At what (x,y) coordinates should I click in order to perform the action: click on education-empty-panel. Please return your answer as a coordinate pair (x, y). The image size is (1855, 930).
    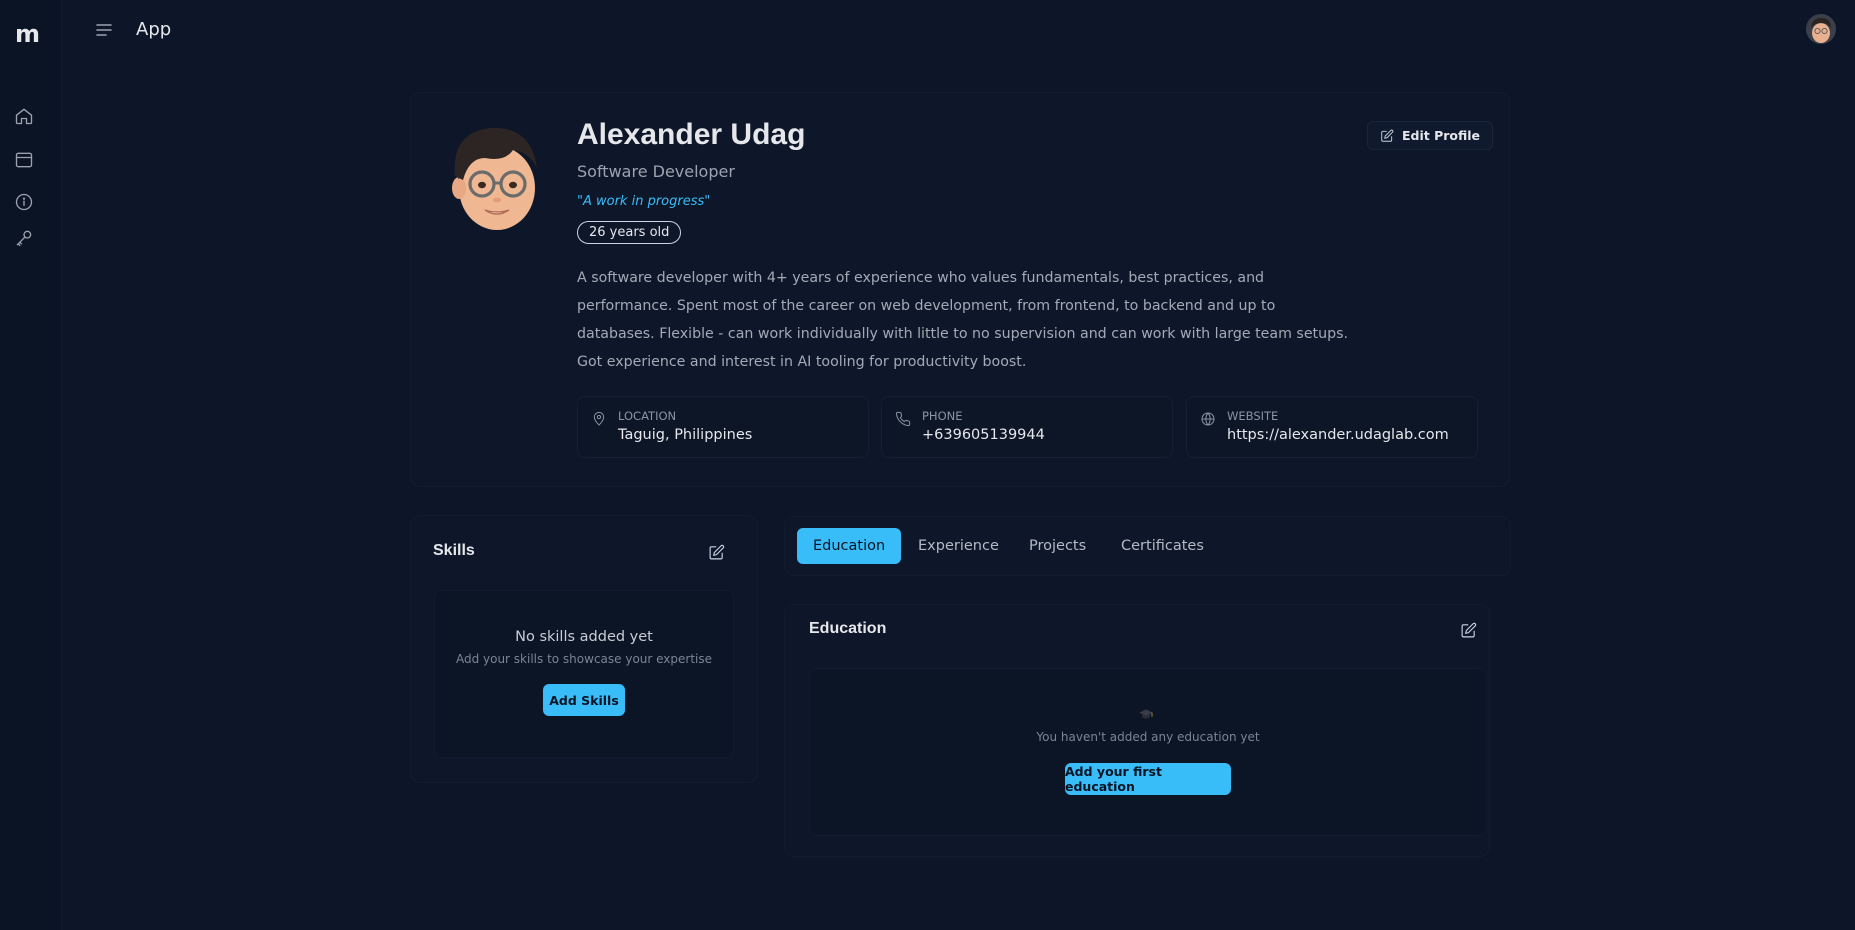
    Looking at the image, I should click on (1148, 752).